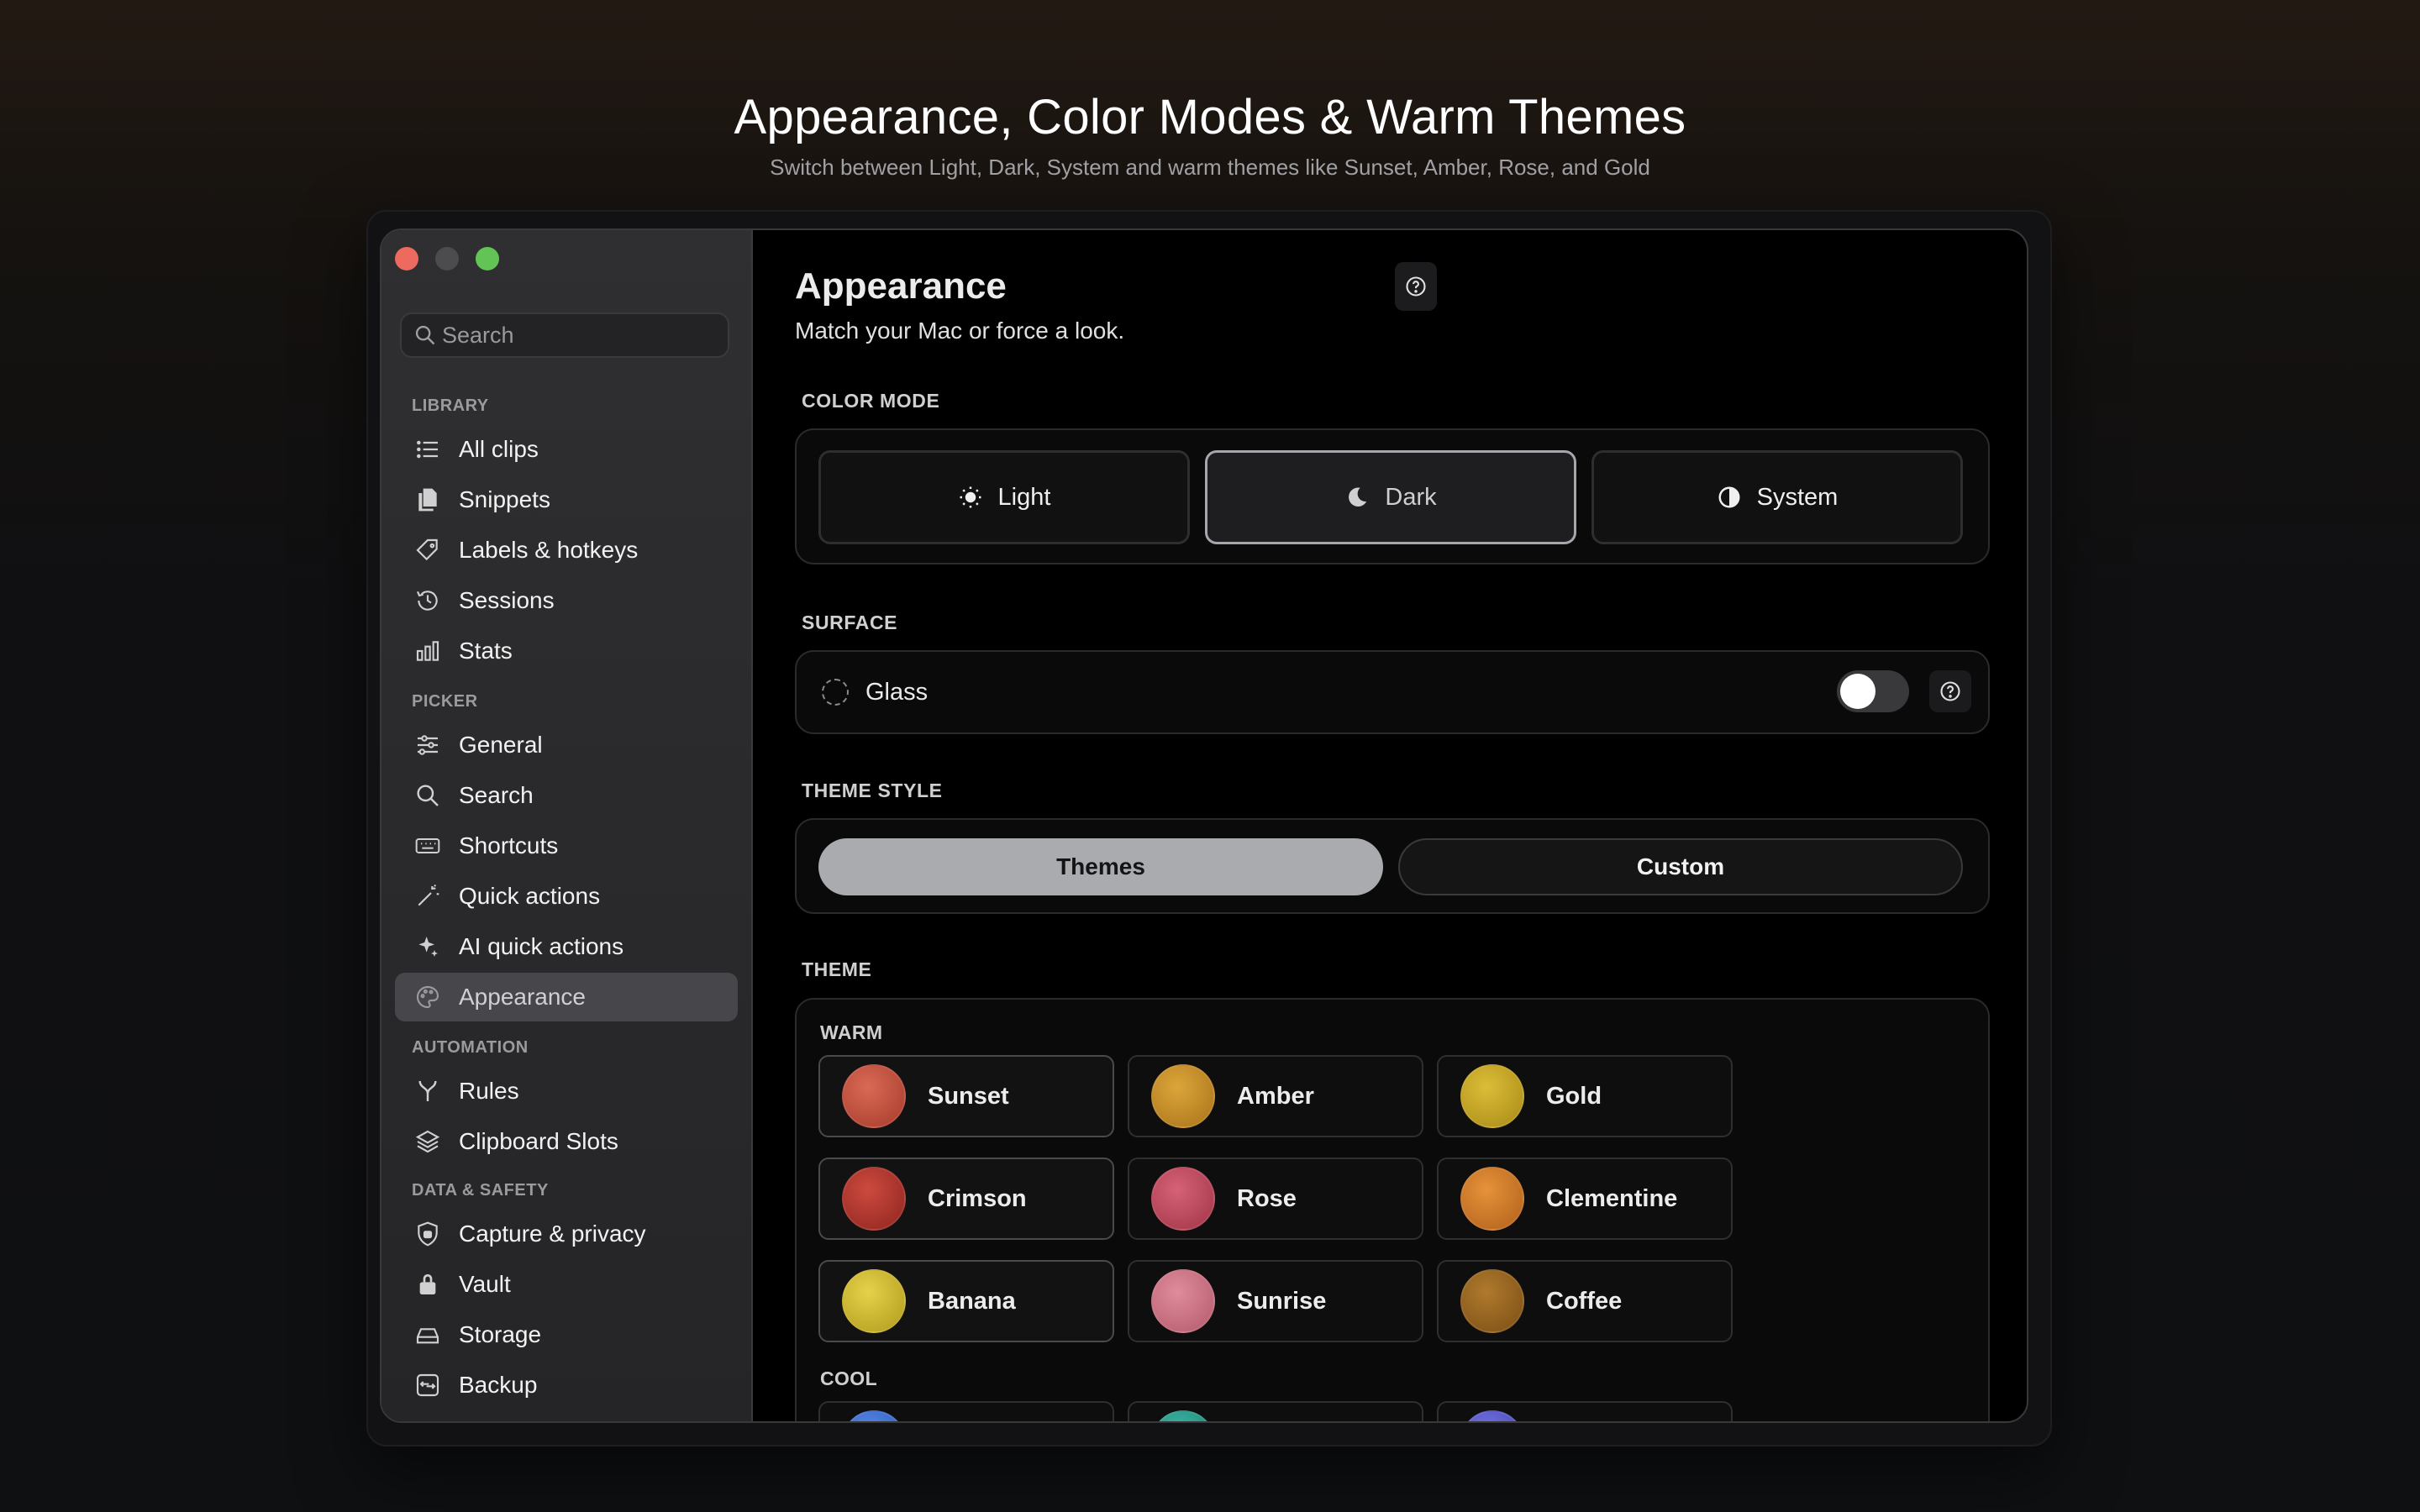 Image resolution: width=2420 pixels, height=1512 pixels. I want to click on swatch-label: Gold, so click(1574, 1096).